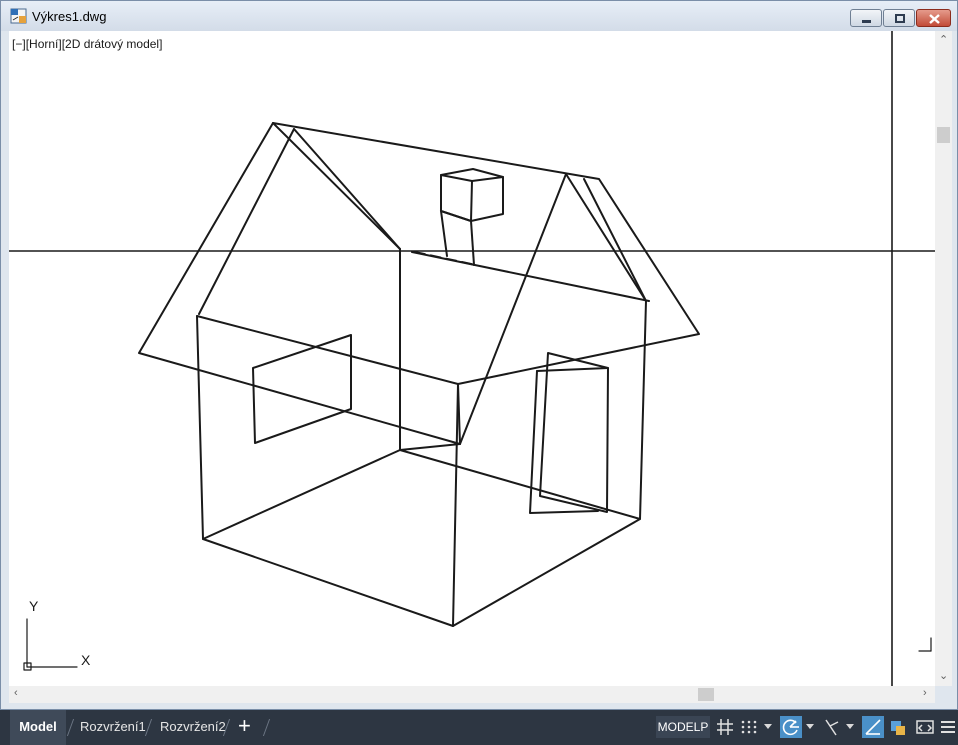 Image resolution: width=958 pixels, height=745 pixels. I want to click on isodraft-dropdown-icon, so click(850, 726).